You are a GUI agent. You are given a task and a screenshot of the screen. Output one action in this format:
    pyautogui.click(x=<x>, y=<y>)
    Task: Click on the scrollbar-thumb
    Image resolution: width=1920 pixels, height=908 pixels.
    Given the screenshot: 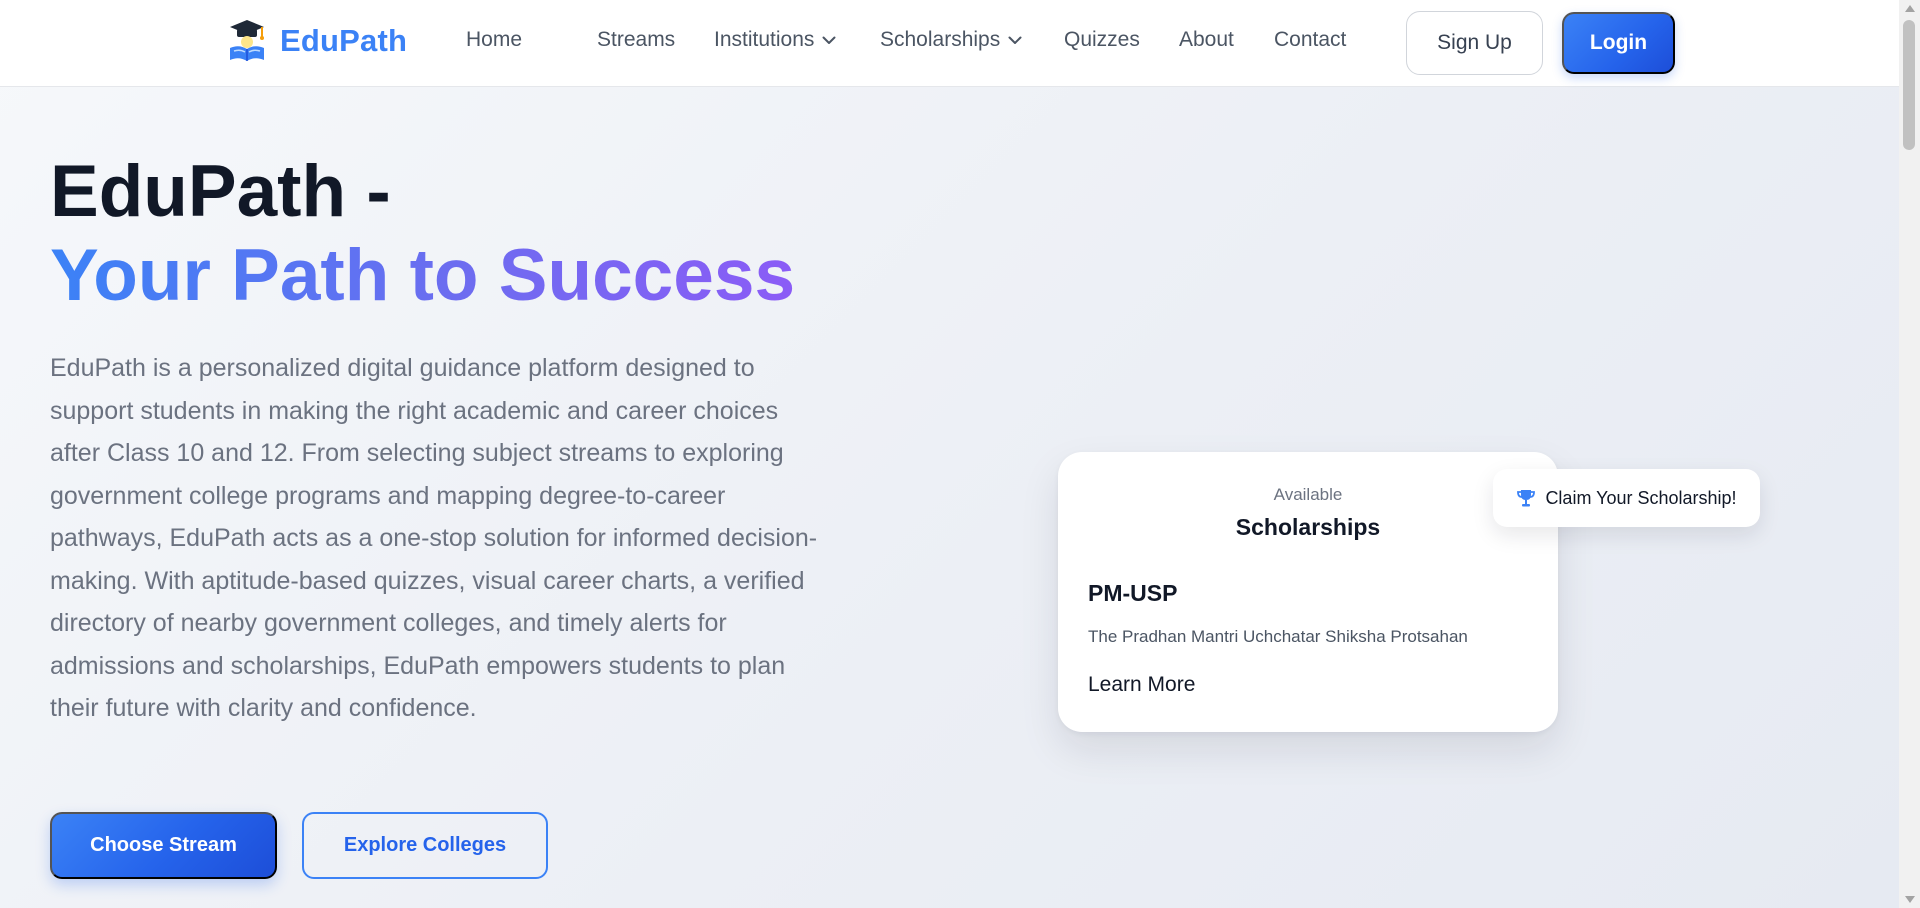 What is the action you would take?
    pyautogui.click(x=1909, y=85)
    